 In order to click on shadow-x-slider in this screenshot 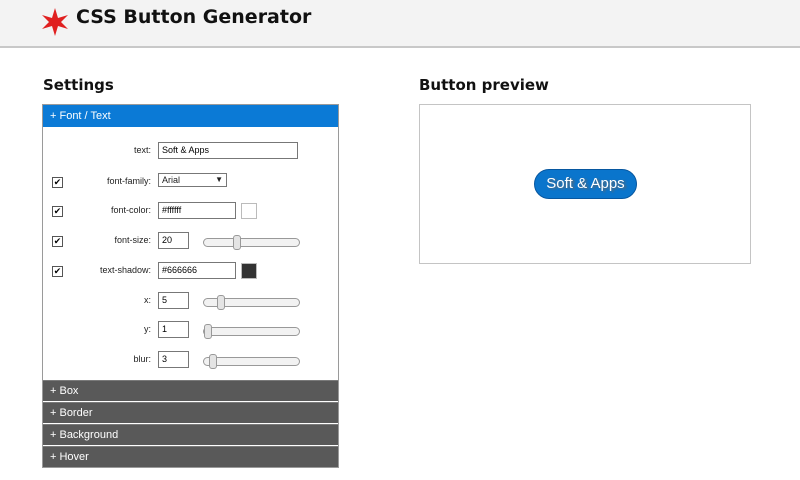, I will do `click(251, 302)`.